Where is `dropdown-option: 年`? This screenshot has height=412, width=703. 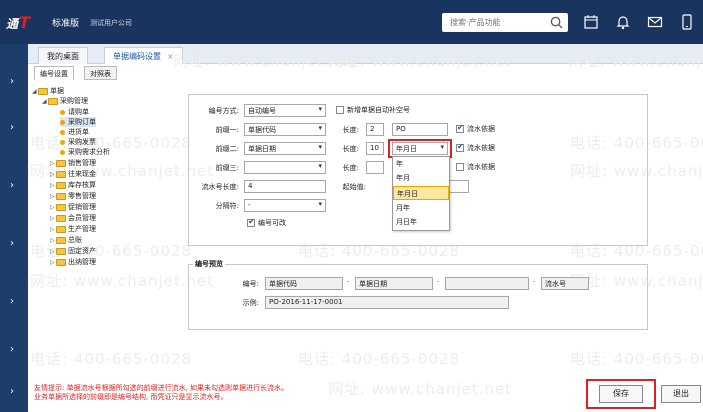 dropdown-option: 年 is located at coordinates (421, 164).